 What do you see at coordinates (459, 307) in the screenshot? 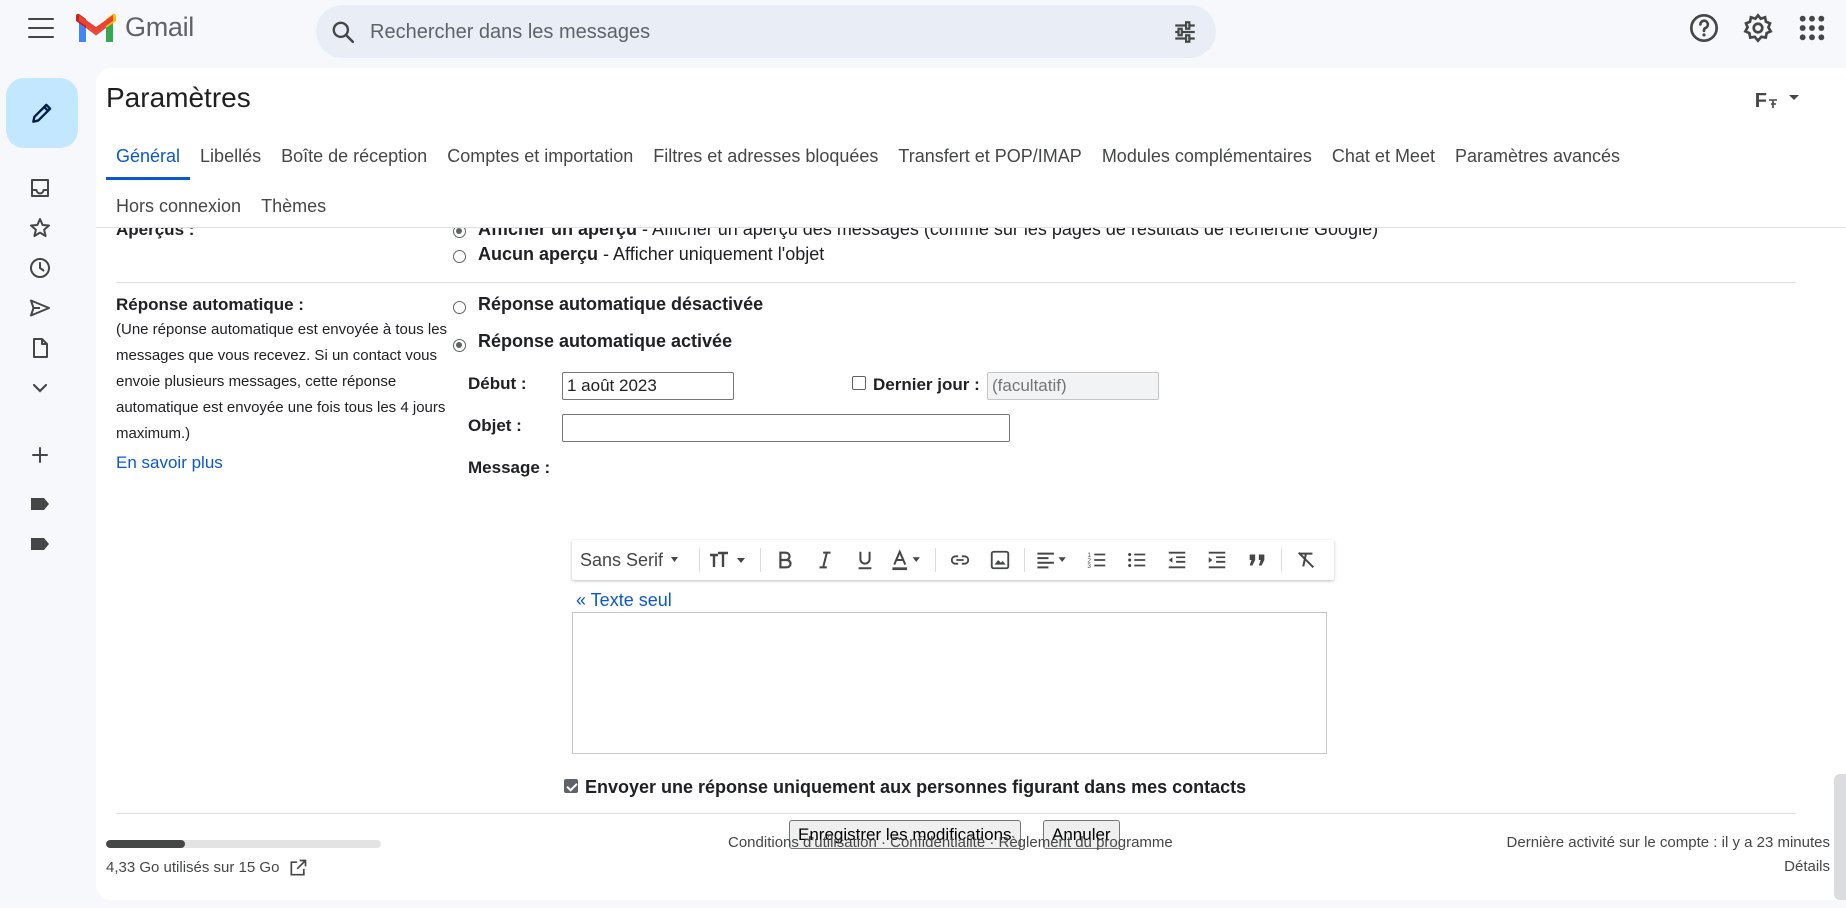
I see `autoreply-off-radio` at bounding box center [459, 307].